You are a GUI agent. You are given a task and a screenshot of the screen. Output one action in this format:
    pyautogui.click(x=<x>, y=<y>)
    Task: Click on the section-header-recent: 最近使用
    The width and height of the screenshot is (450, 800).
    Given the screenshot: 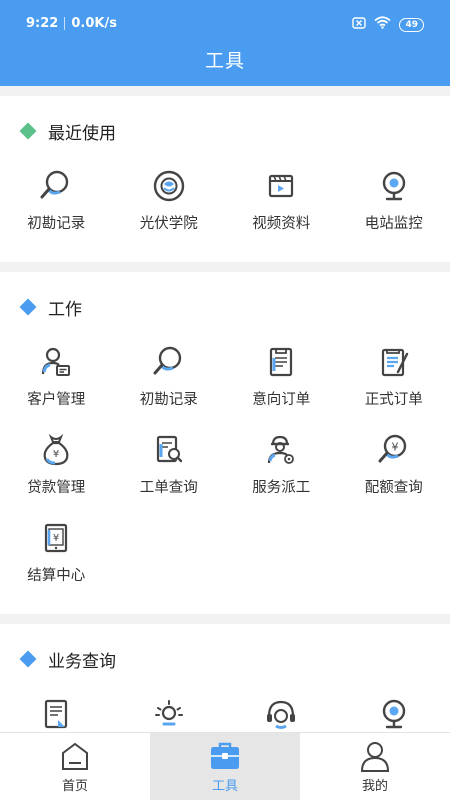 What is the action you would take?
    pyautogui.click(x=225, y=131)
    